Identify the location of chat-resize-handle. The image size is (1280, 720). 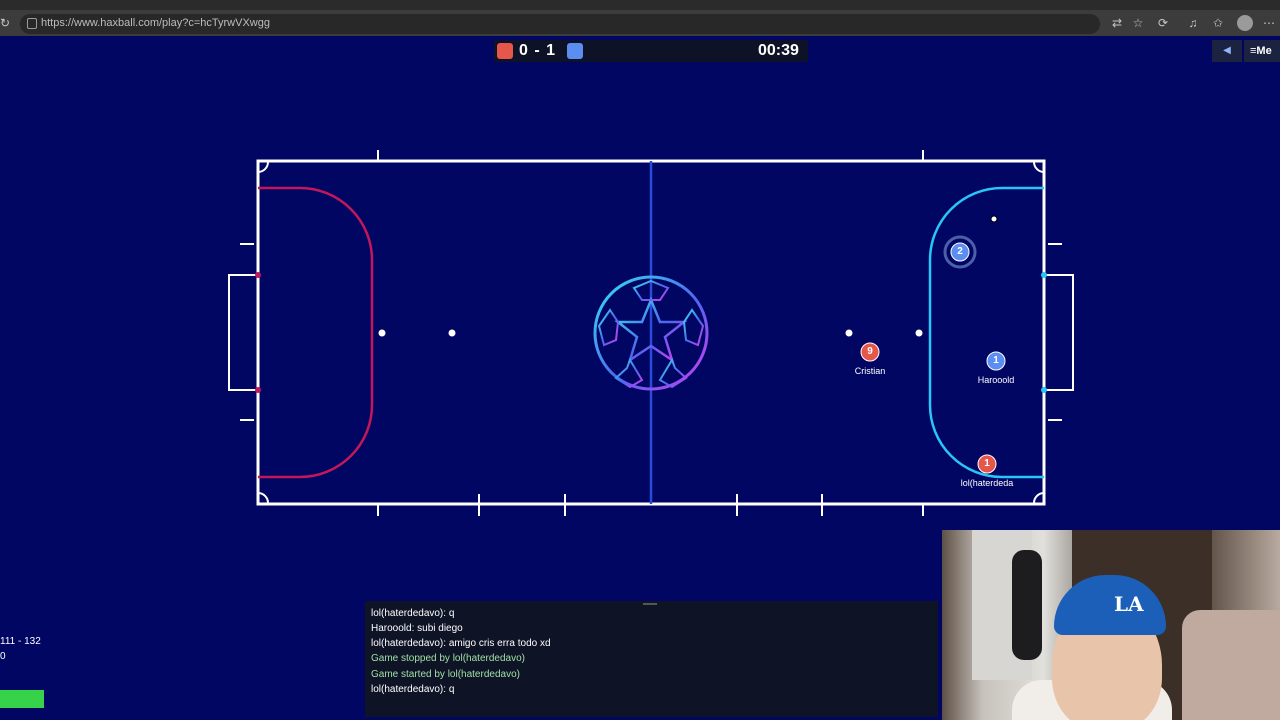
(650, 604).